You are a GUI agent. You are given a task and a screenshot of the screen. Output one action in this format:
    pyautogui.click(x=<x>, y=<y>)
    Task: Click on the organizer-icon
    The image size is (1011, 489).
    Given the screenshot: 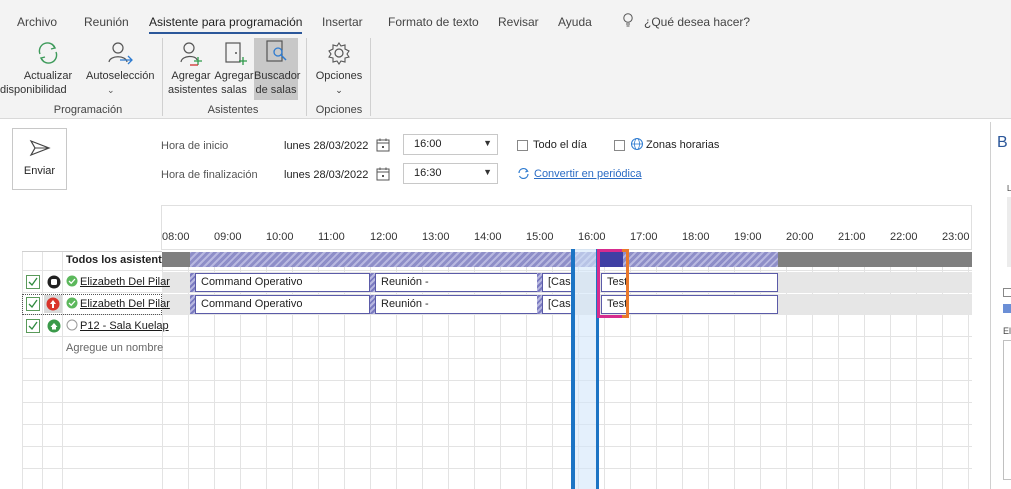 What is the action you would take?
    pyautogui.click(x=53, y=305)
    